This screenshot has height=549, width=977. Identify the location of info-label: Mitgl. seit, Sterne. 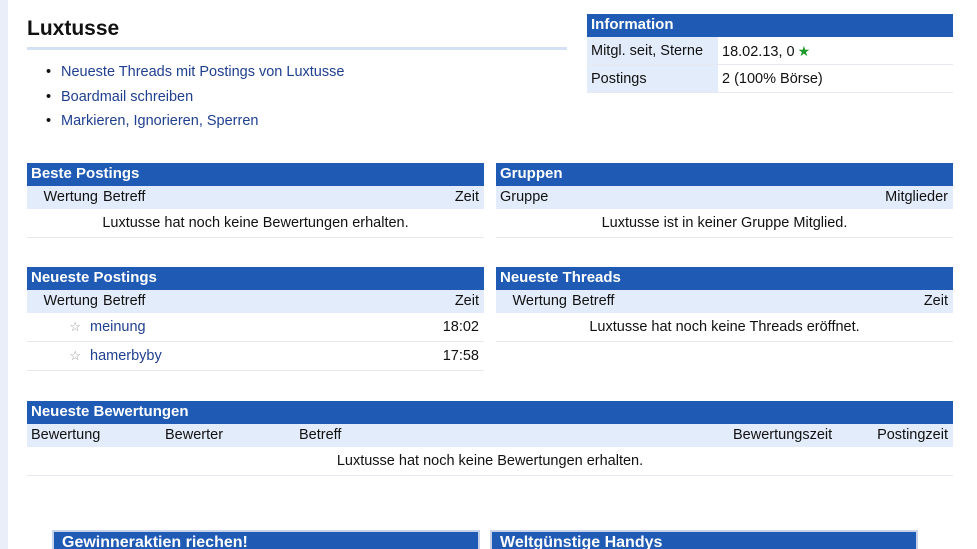
(652, 50).